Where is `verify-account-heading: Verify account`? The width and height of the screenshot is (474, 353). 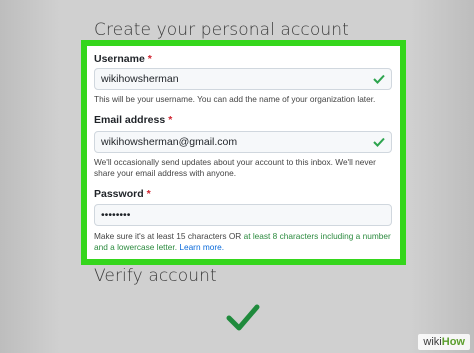 verify-account-heading: Verify account is located at coordinates (155, 276).